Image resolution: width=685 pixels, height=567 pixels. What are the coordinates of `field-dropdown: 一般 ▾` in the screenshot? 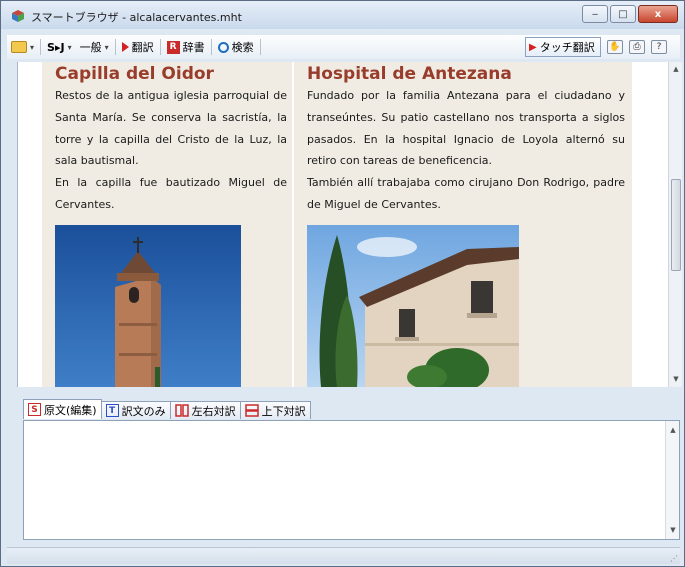 It's located at (94, 47).